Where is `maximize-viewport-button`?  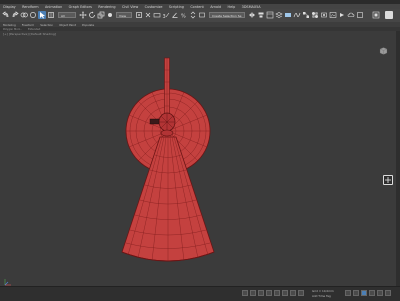 maximize-viewport-button is located at coordinates (388, 180).